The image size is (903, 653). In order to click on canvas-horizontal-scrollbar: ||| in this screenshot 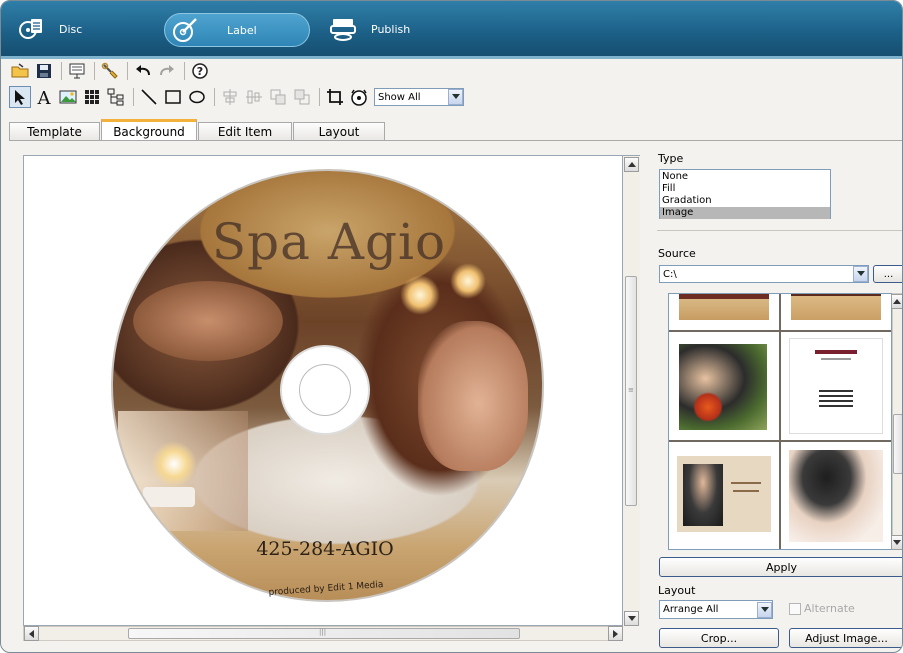, I will do `click(323, 633)`.